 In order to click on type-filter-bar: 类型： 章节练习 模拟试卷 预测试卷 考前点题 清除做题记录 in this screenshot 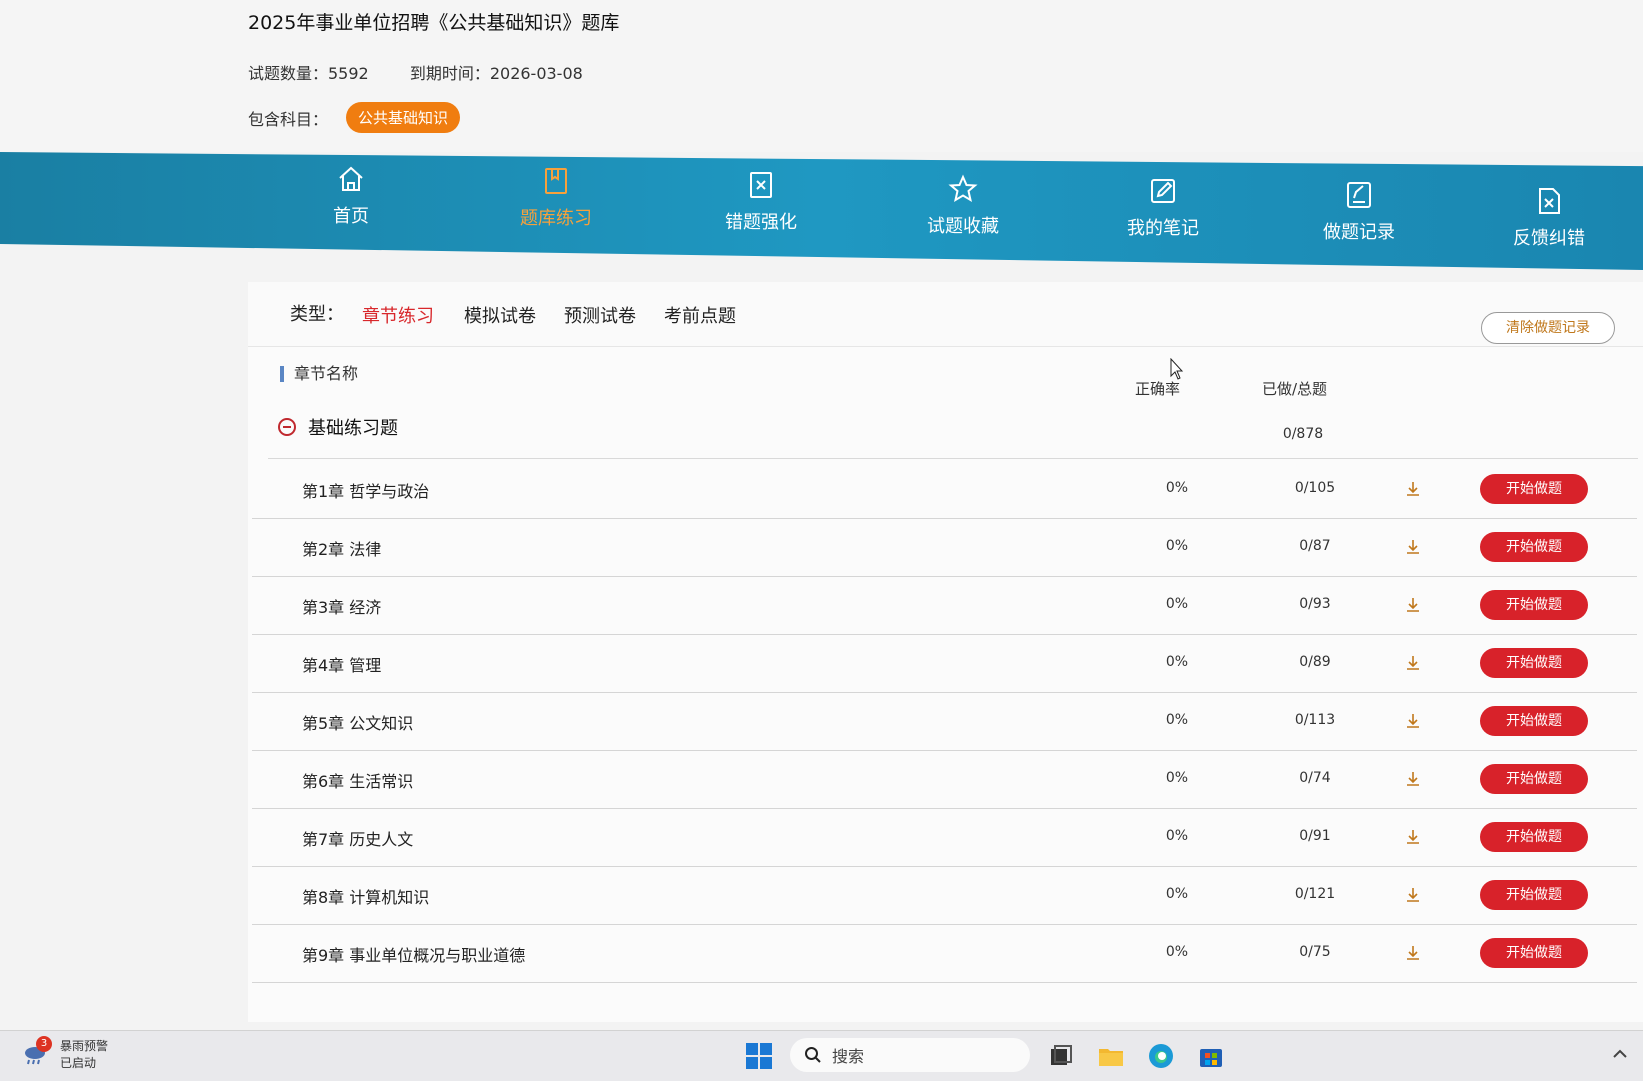, I will do `click(945, 314)`.